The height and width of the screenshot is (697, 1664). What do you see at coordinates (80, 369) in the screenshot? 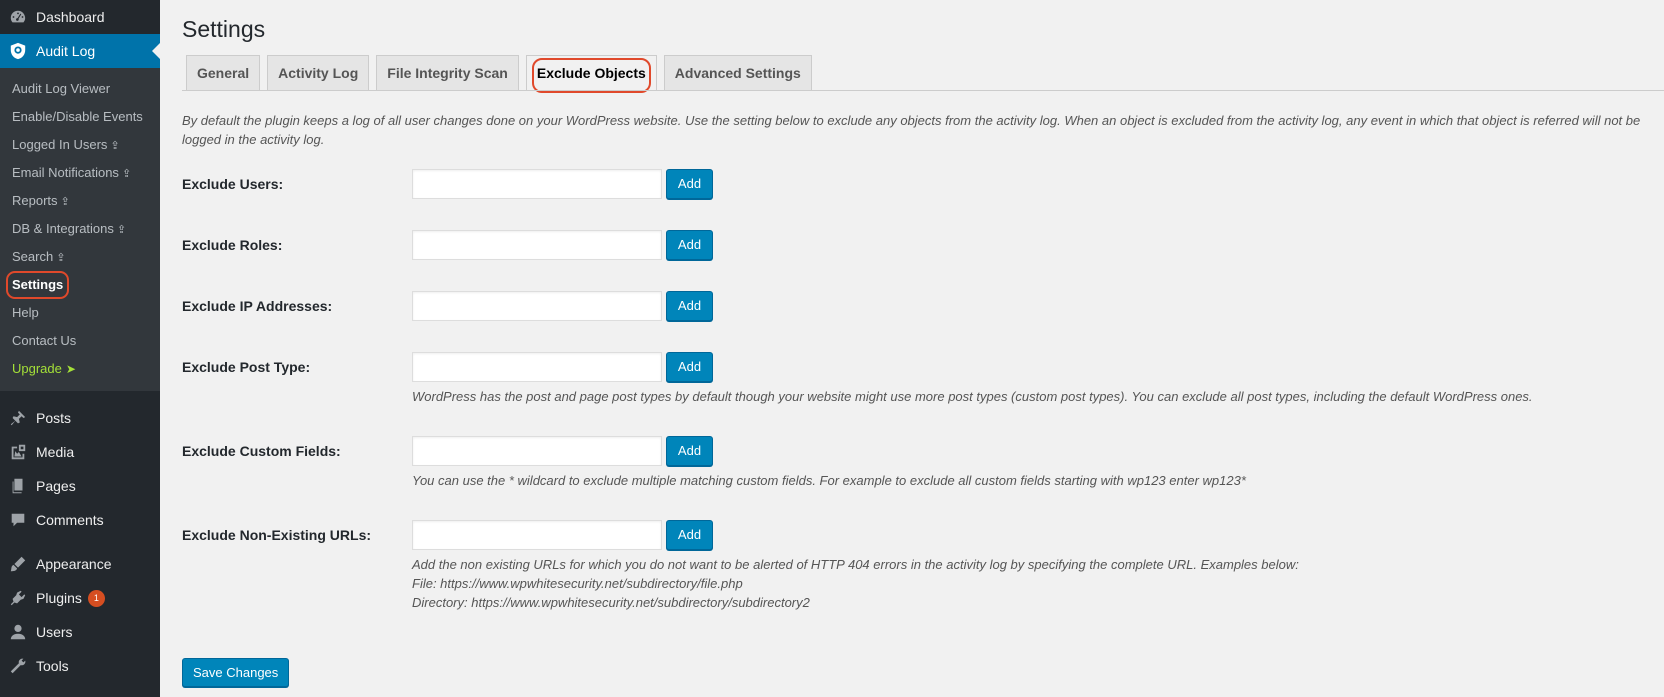
I see `submenu-upgrade: Upgrade ➤` at bounding box center [80, 369].